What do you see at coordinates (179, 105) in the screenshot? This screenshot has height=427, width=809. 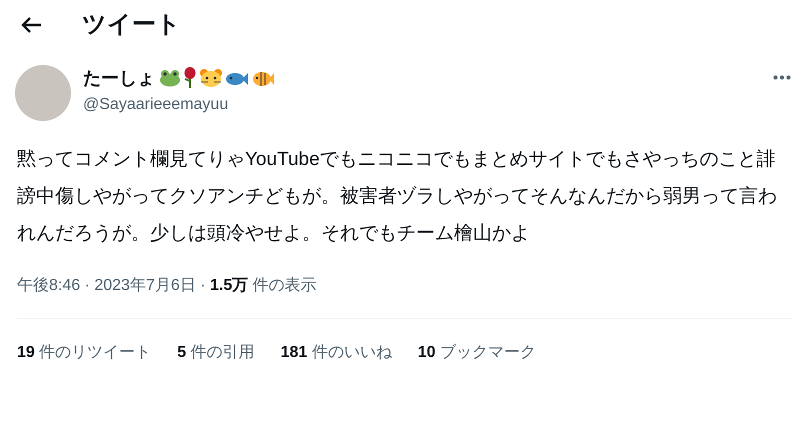 I see `user-handle: @Sayaarieeemayuu` at bounding box center [179, 105].